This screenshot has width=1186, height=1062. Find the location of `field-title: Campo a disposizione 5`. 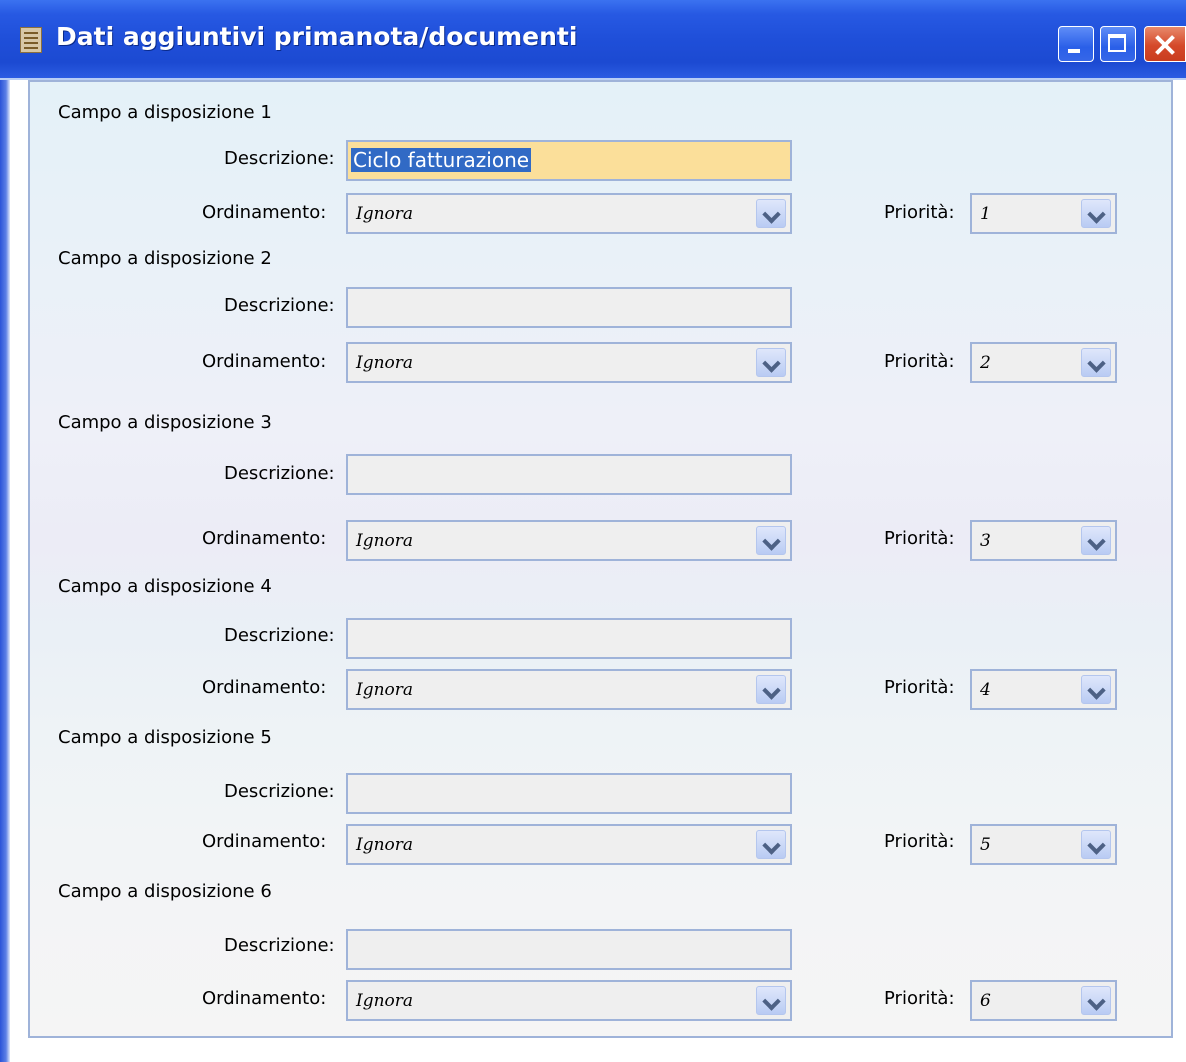

field-title: Campo a disposizione 5 is located at coordinates (165, 737).